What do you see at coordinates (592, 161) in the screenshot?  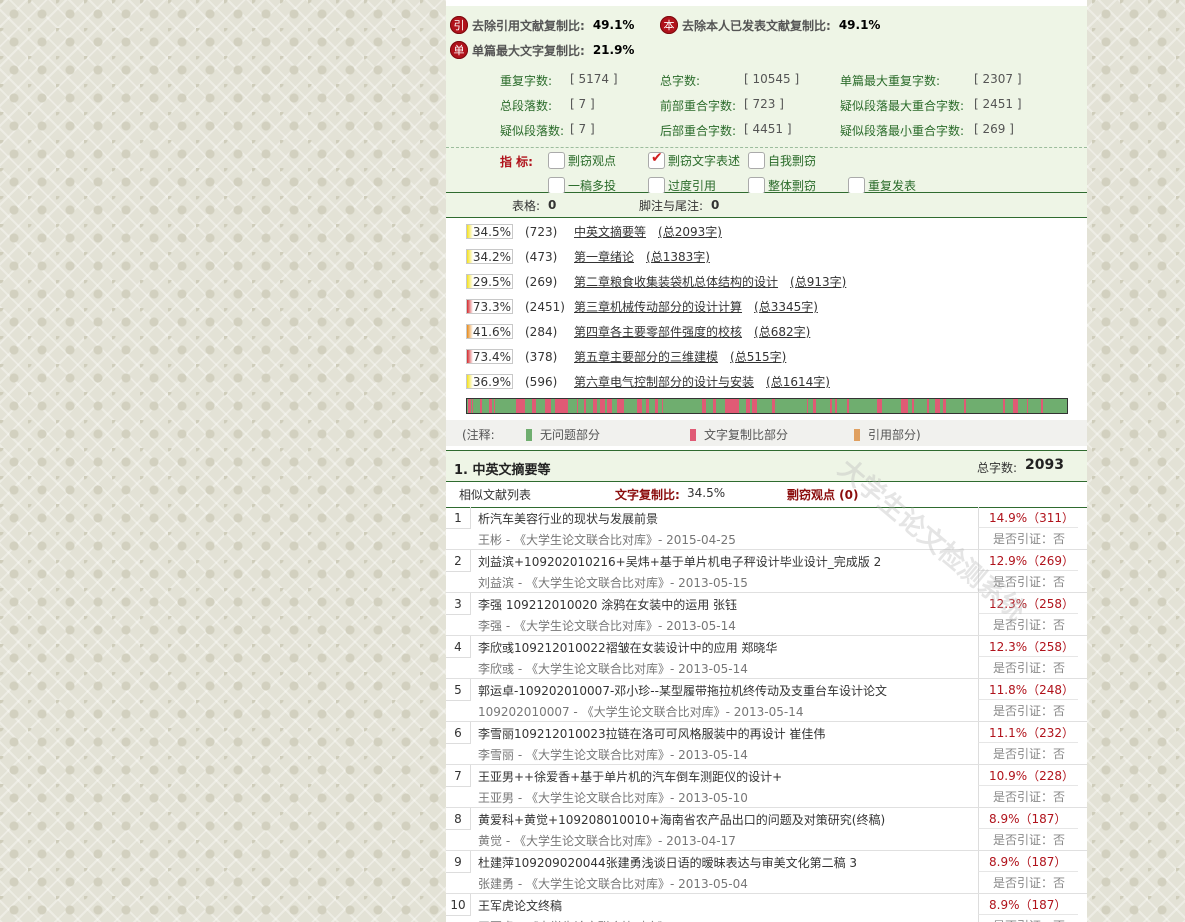 I see `indicator-label-text: 剽窃观点` at bounding box center [592, 161].